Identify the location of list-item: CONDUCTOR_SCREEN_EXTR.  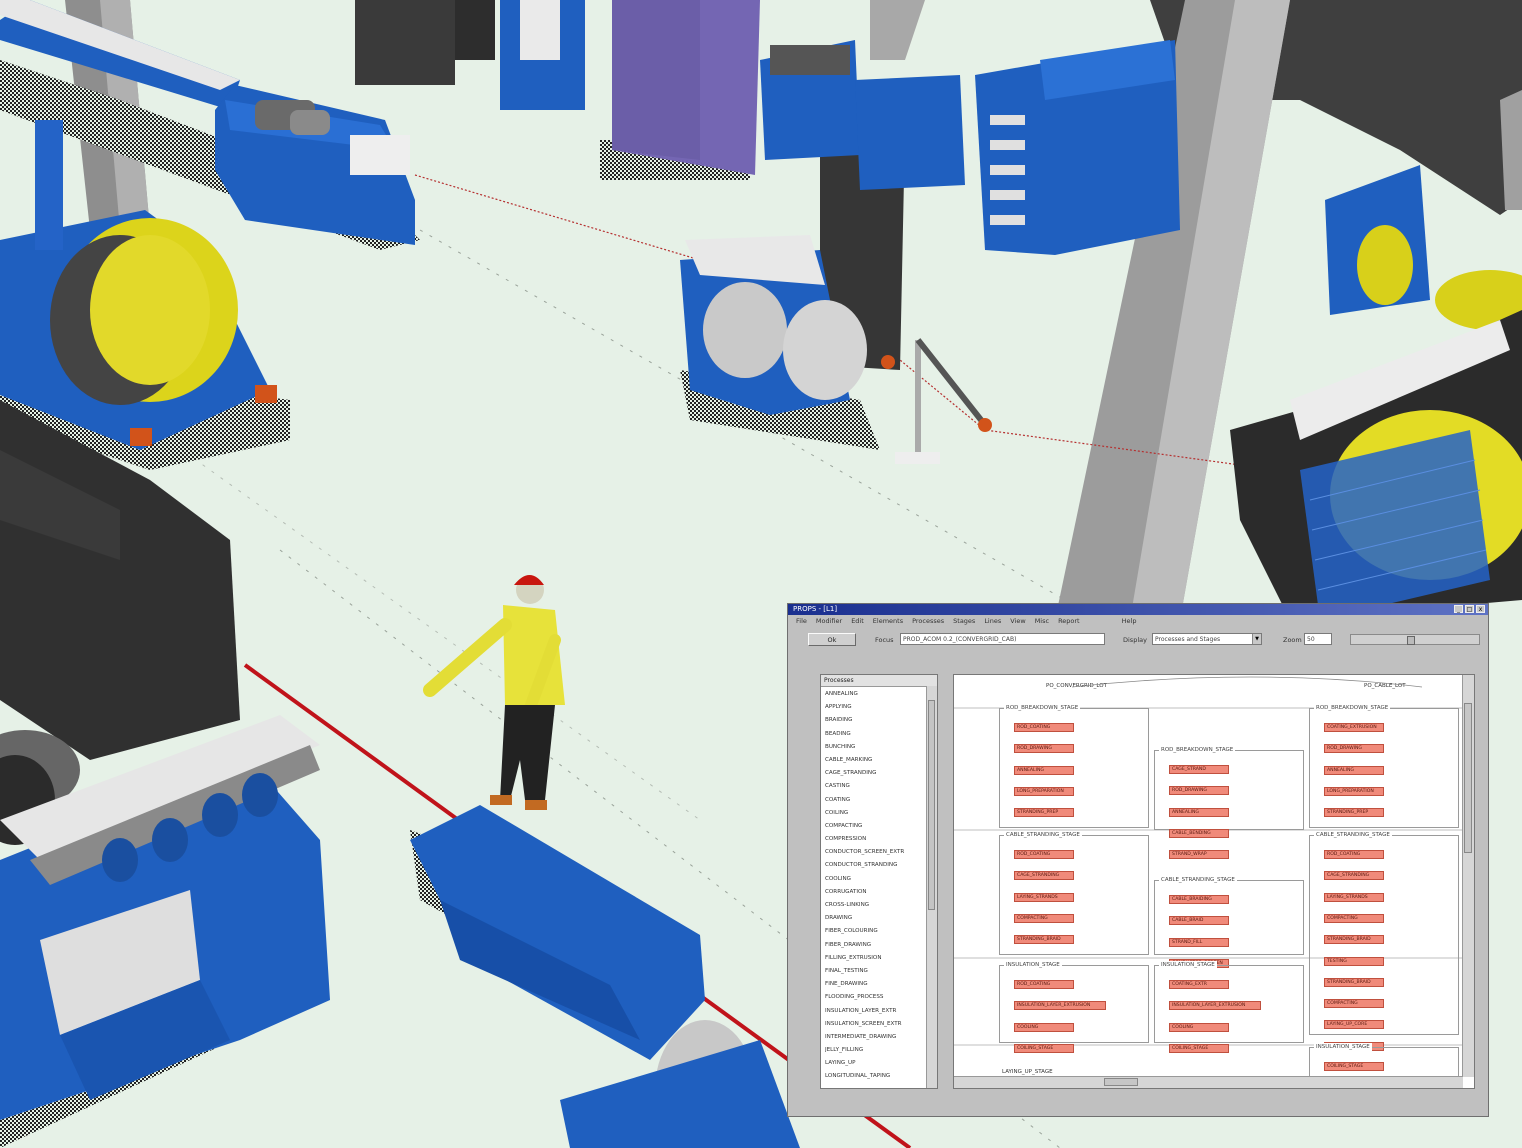
(875, 852).